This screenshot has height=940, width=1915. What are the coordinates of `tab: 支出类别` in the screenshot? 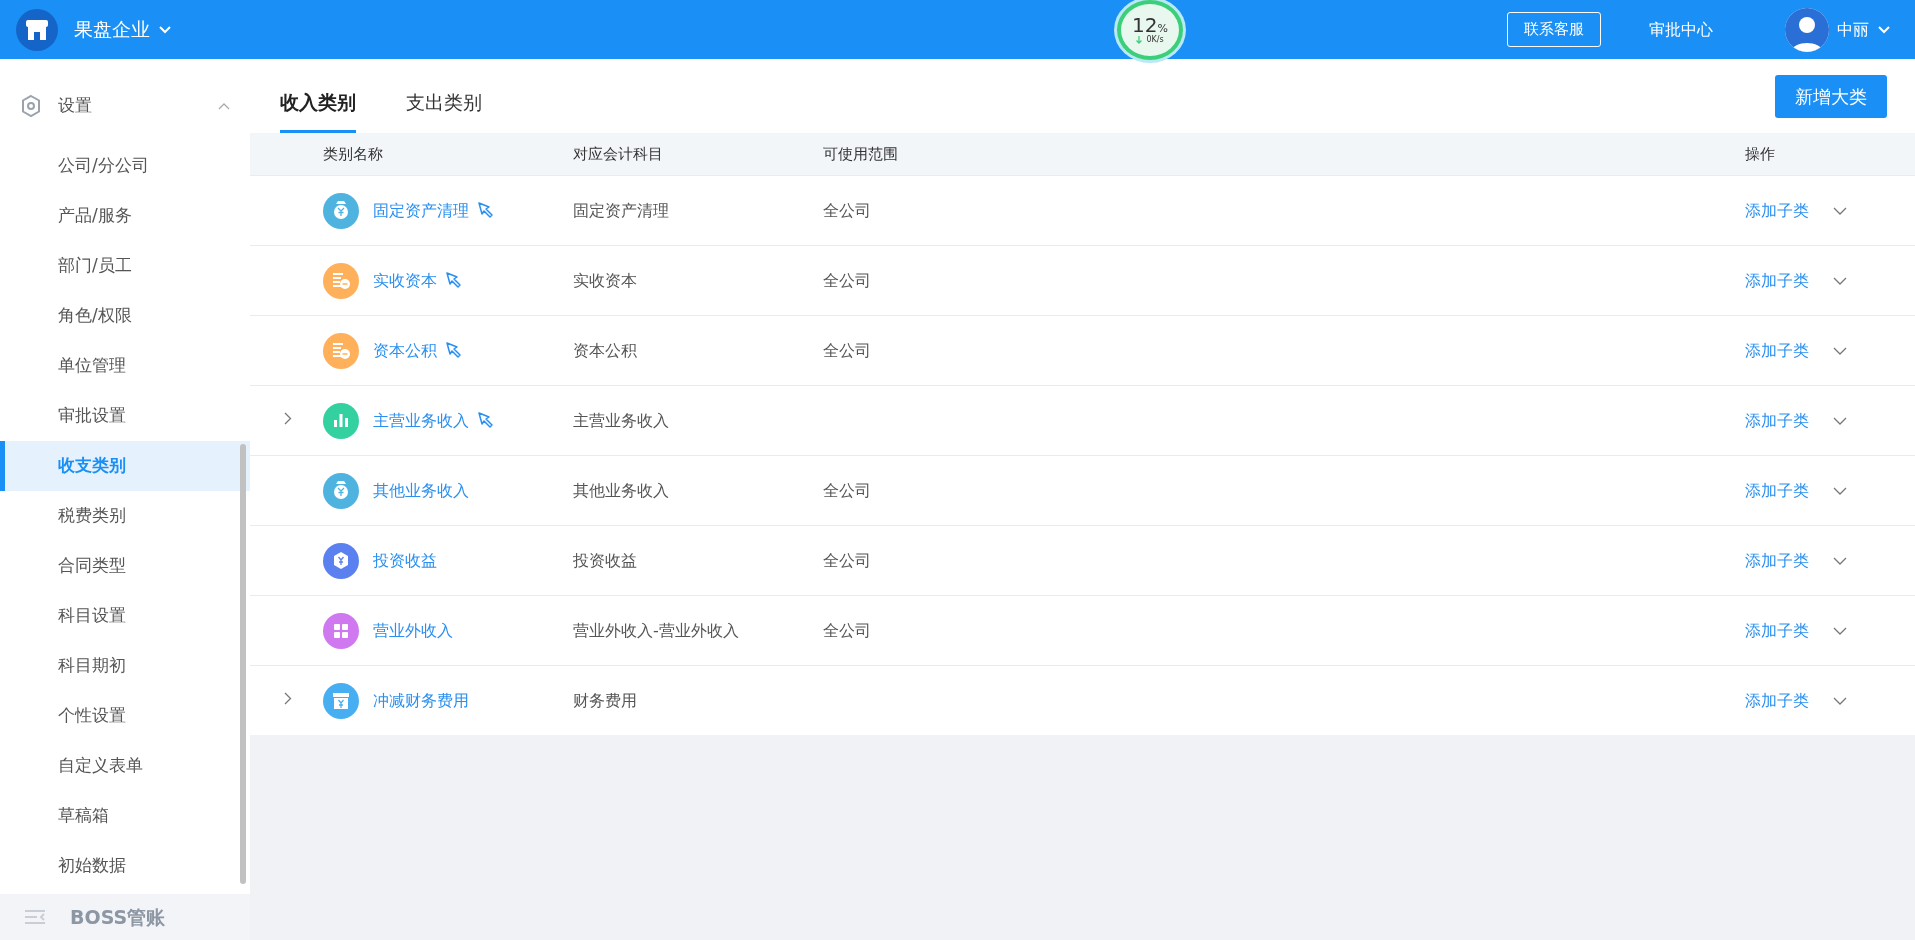 It's located at (444, 100).